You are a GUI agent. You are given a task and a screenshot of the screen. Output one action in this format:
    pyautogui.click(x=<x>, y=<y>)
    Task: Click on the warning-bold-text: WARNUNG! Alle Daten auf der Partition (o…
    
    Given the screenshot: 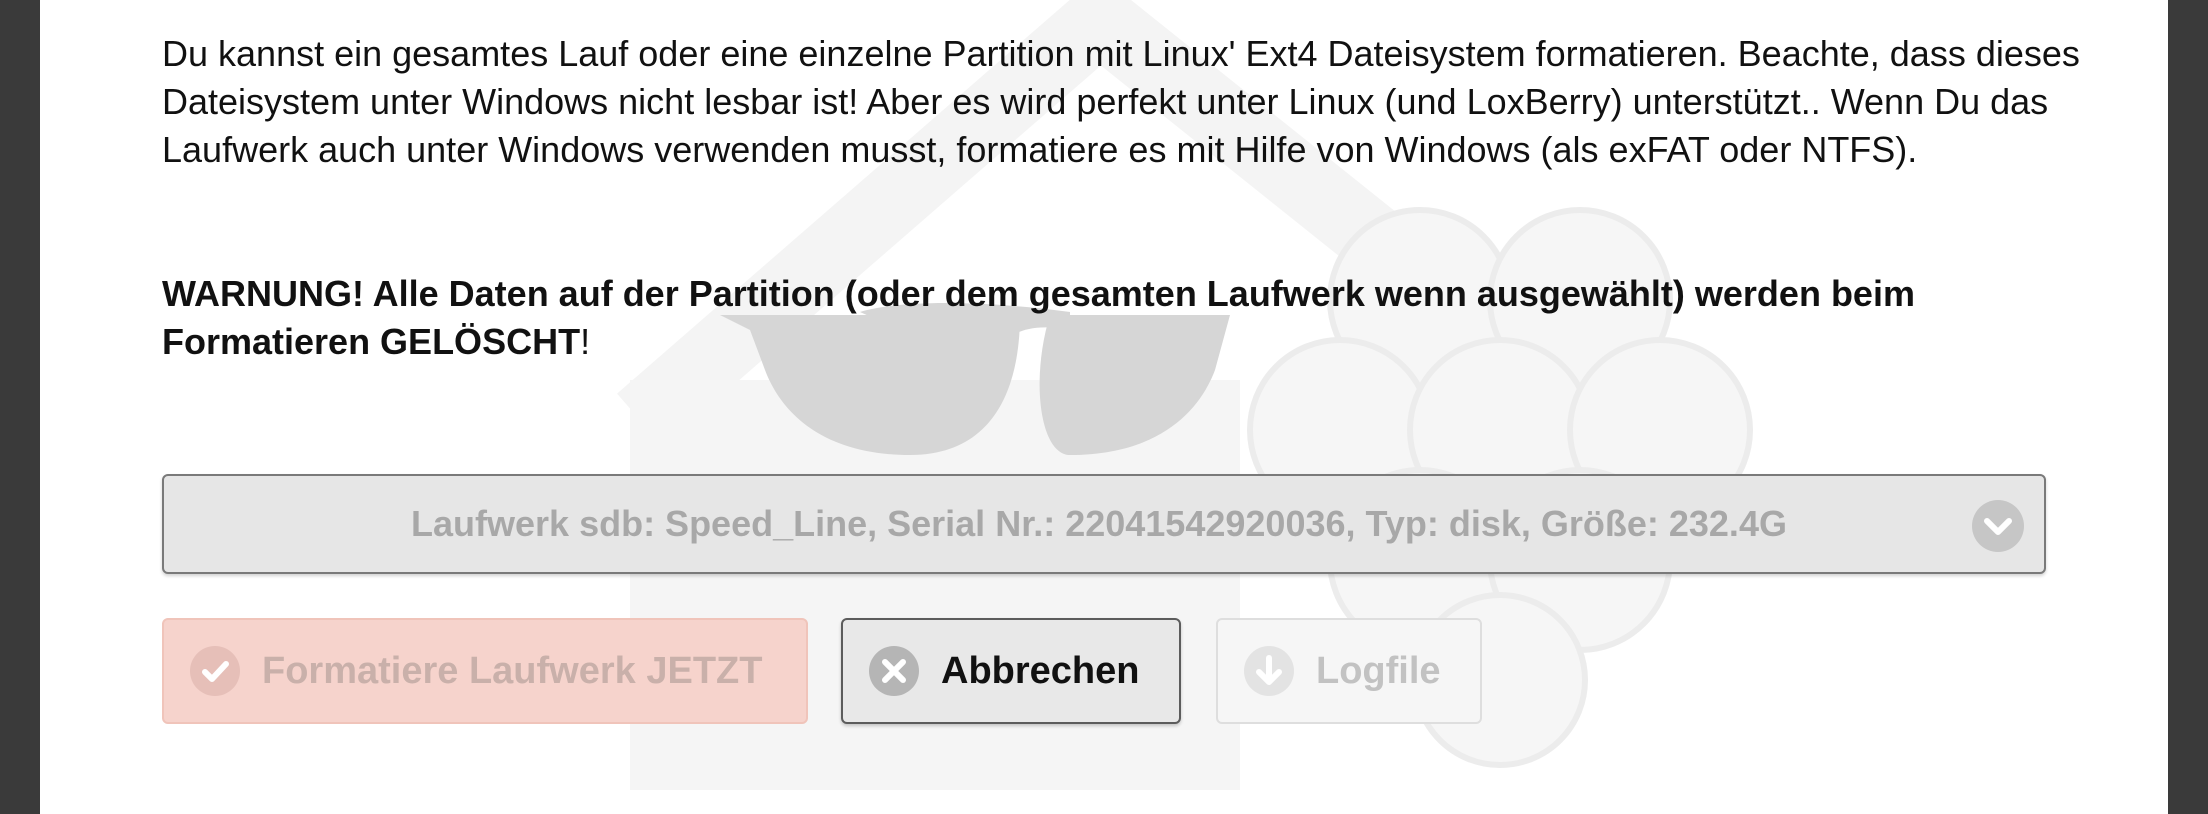 What is the action you would take?
    pyautogui.click(x=1038, y=317)
    